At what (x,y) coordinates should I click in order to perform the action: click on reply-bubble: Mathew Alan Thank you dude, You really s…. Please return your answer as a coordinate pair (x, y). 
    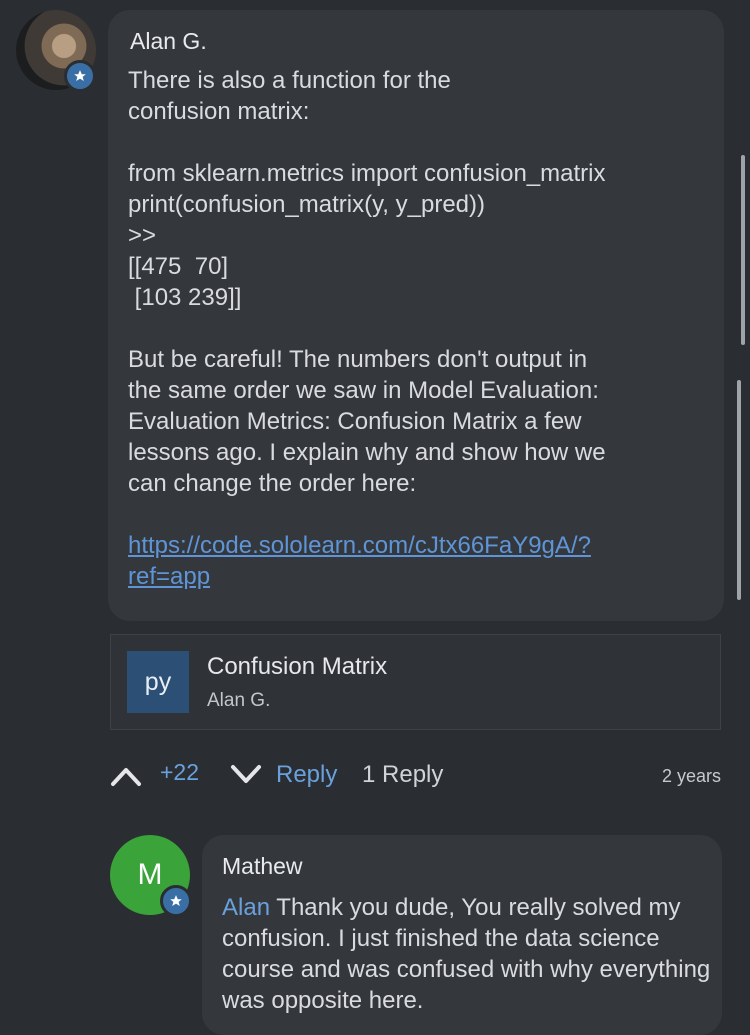
    Looking at the image, I should click on (462, 935).